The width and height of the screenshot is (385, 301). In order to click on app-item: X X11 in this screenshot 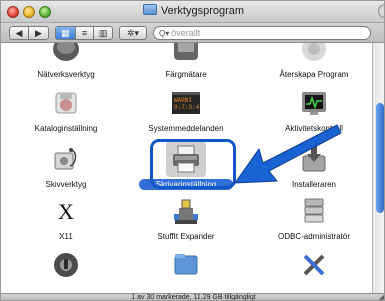, I will do `click(66, 221)`.